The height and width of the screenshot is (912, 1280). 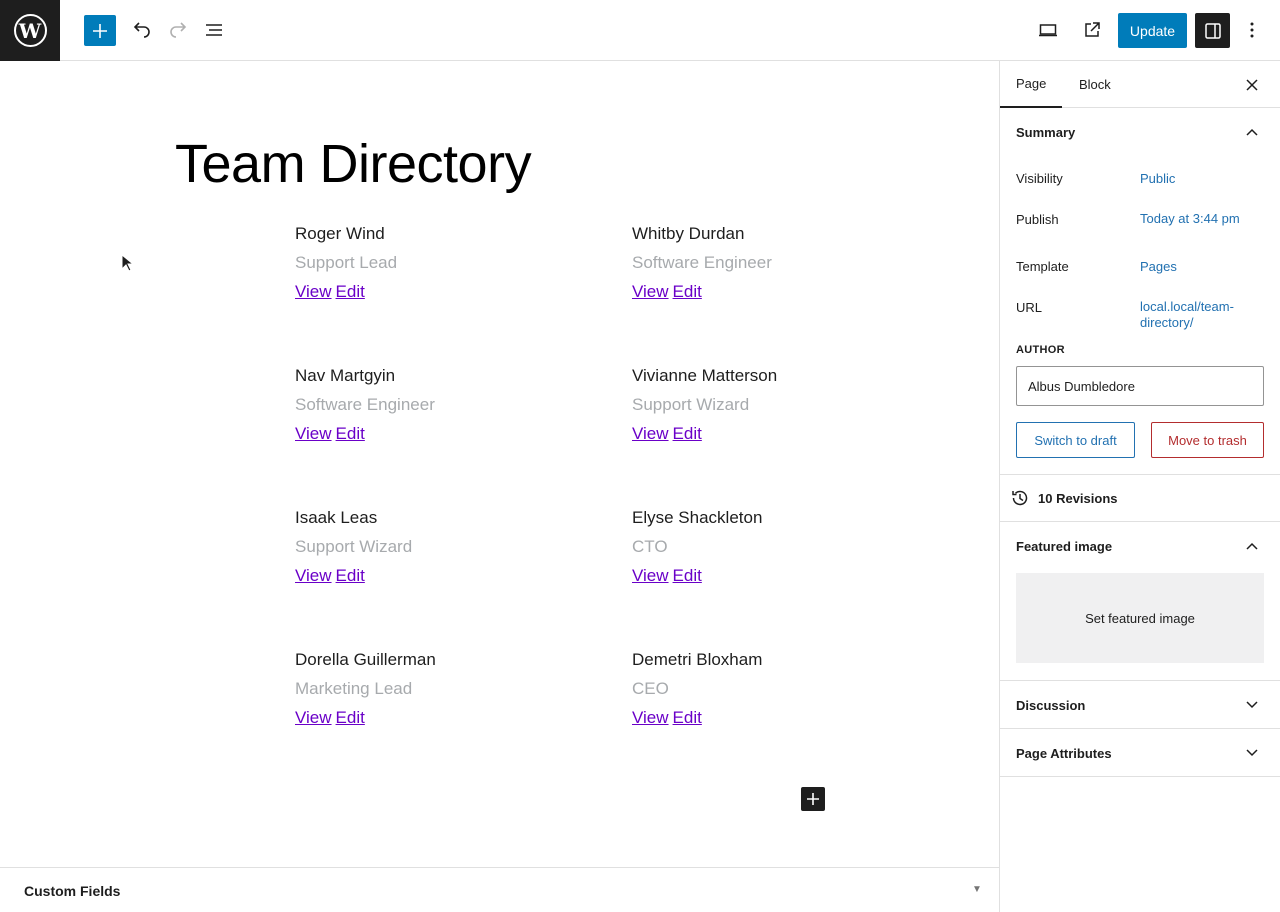 I want to click on move-to-trash-button: Move to trash, so click(x=1207, y=440).